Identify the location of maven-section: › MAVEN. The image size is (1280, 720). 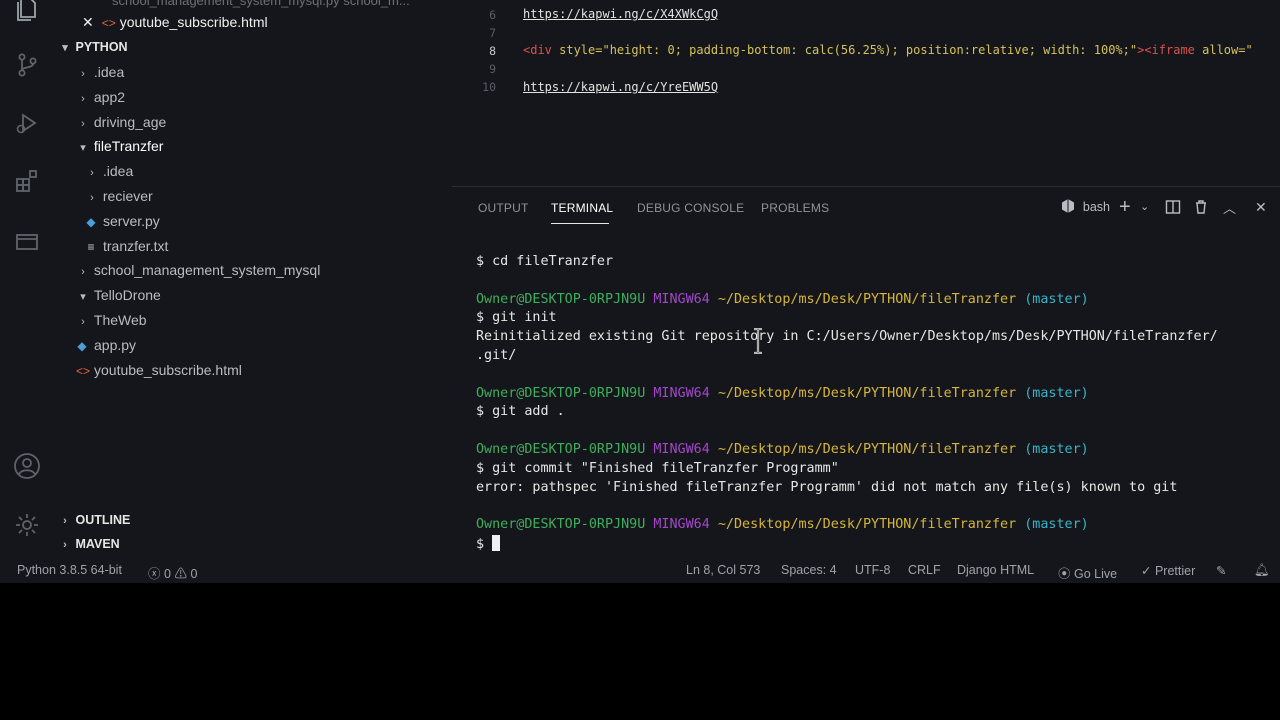
(89, 544).